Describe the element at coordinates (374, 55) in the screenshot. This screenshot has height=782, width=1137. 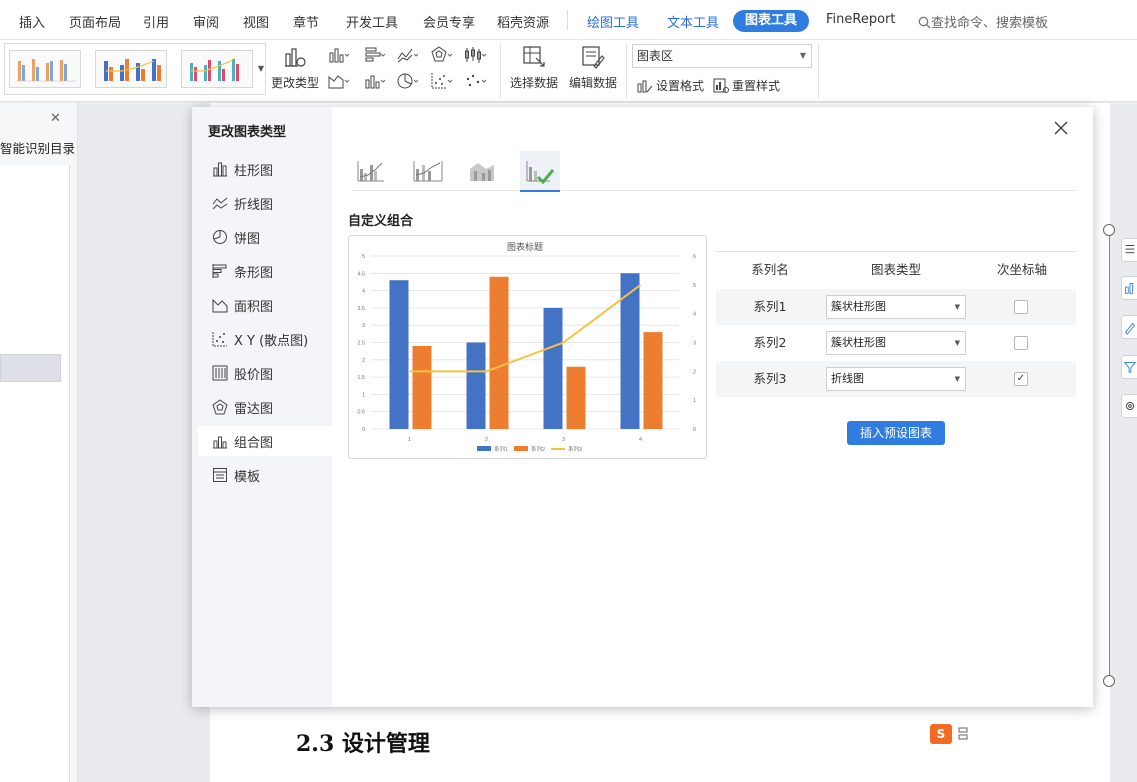
I see `bar-chart-icon` at that location.